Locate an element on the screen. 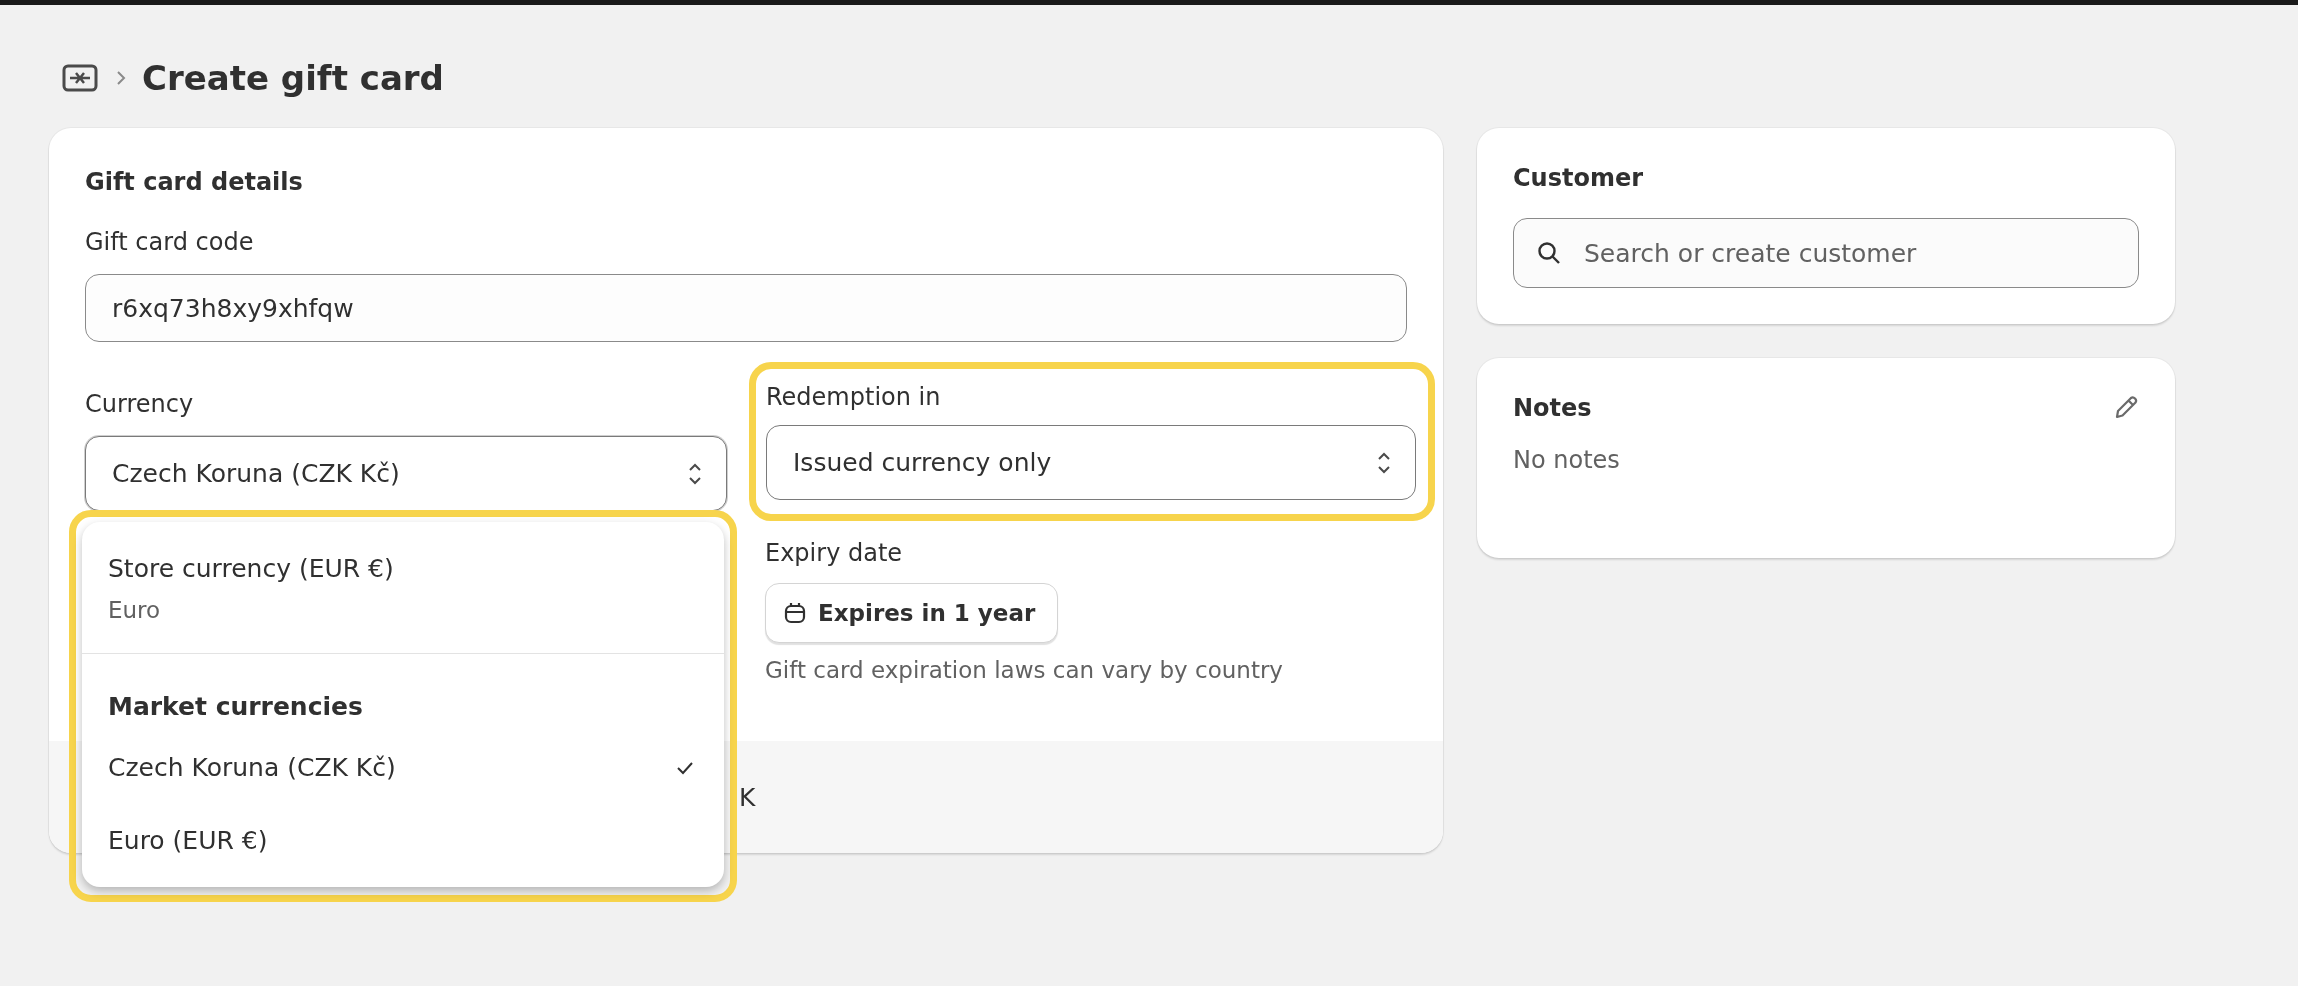  help-text: Gift card expiration laws can vary by country is located at coordinates (1024, 670).